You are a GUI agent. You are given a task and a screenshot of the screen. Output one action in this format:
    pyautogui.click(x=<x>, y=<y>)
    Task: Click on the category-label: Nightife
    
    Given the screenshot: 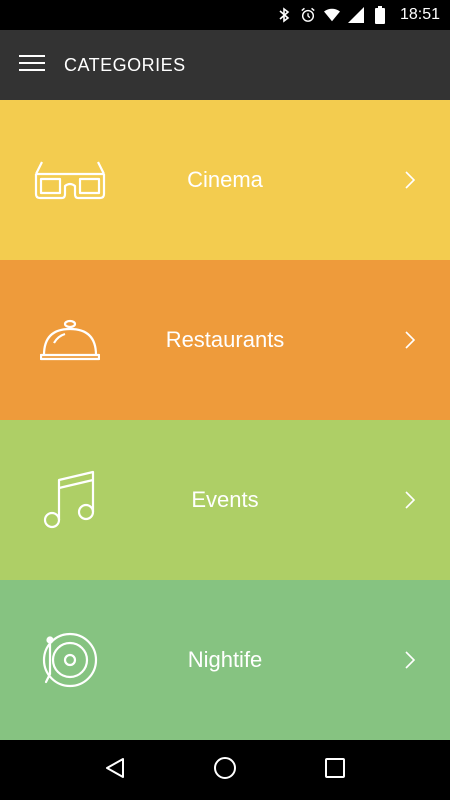 What is the action you would take?
    pyautogui.click(x=225, y=659)
    